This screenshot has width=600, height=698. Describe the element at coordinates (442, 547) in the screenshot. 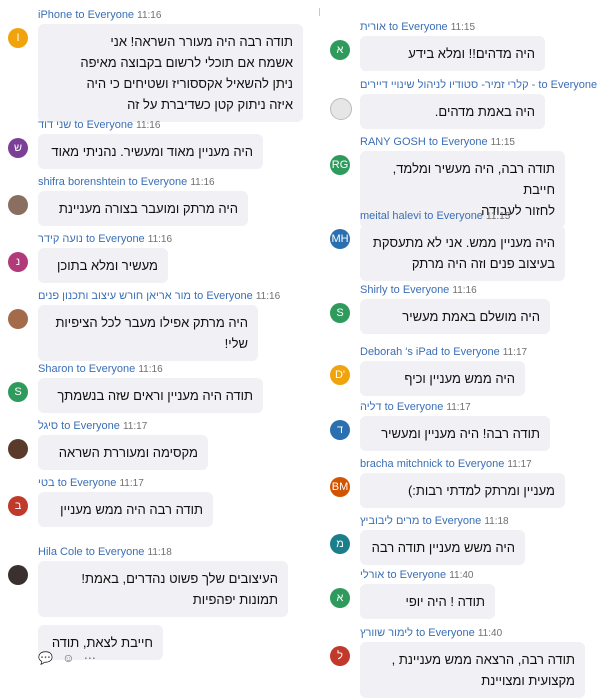

I see `message-bubble: היה משש מעניין תודה רבה` at that location.